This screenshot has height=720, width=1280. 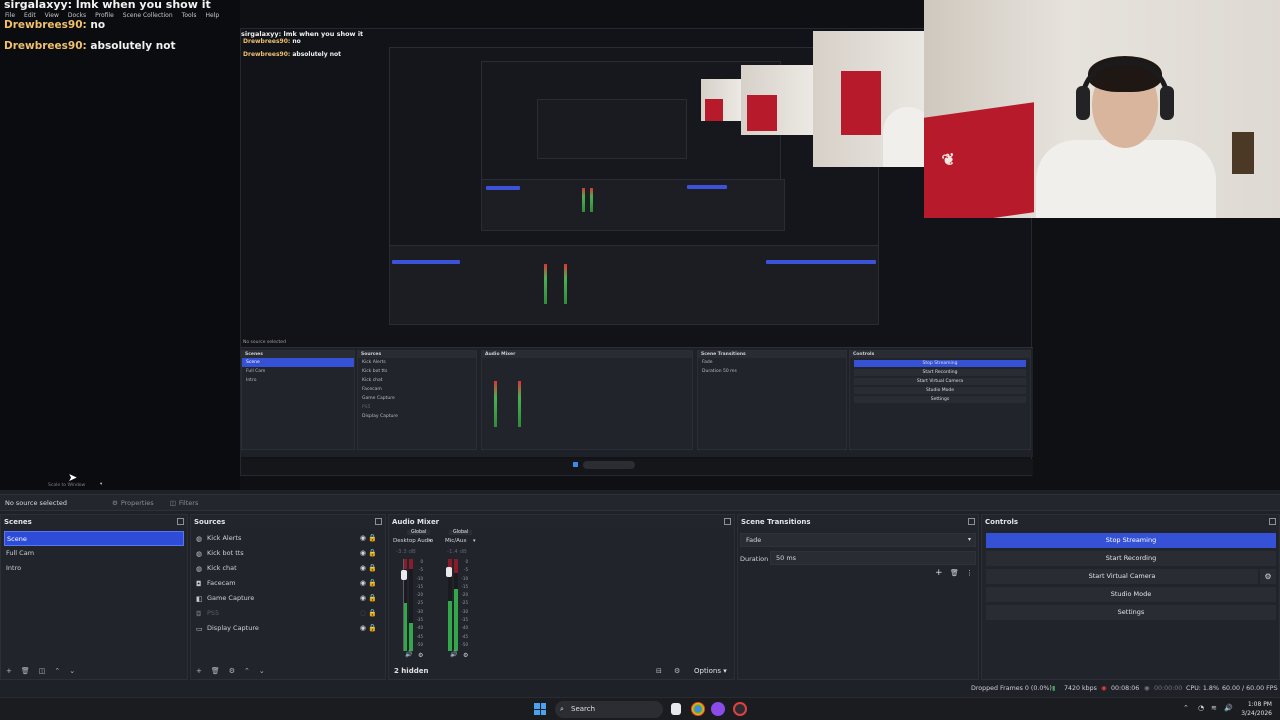 What do you see at coordinates (1131, 612) in the screenshot?
I see `settings-button: Settings` at bounding box center [1131, 612].